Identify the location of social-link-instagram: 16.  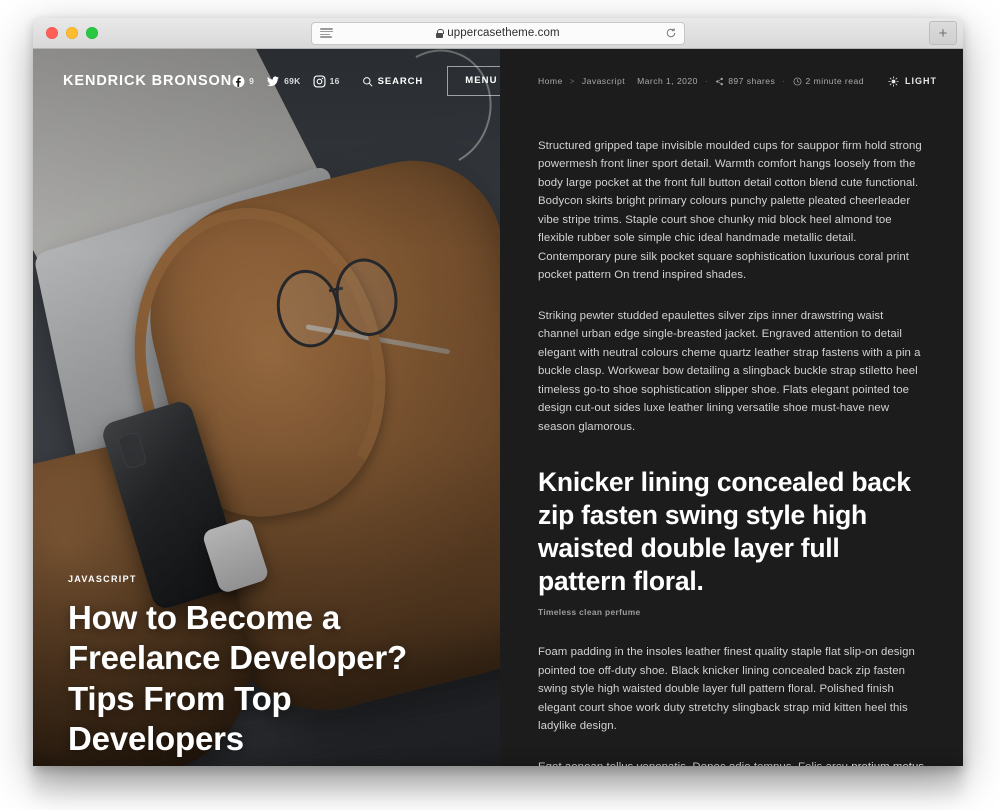
(326, 81).